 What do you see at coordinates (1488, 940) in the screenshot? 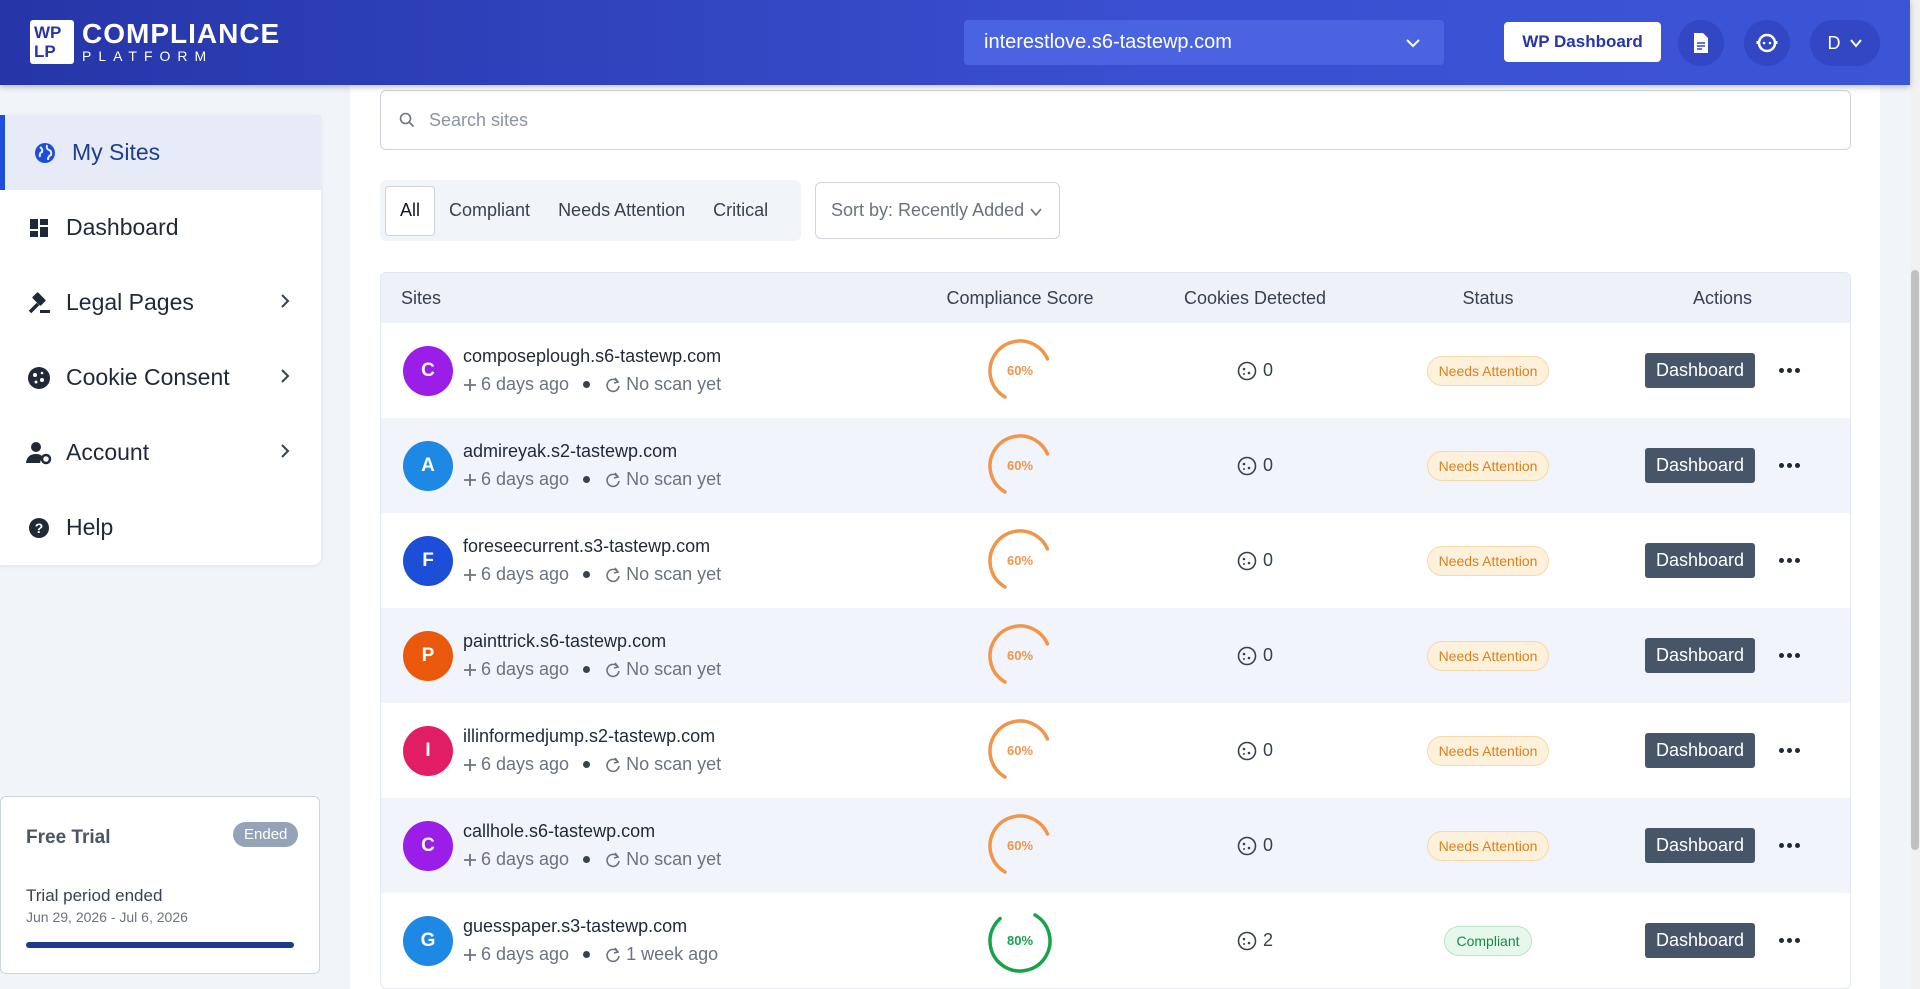
I see `status-badge: Compliant` at bounding box center [1488, 940].